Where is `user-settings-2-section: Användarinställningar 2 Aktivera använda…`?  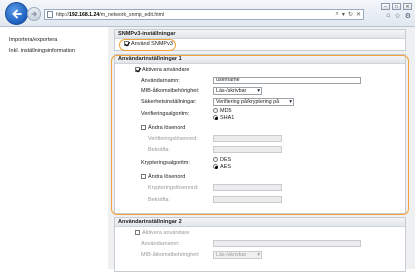
user-settings-2-section: Användarinställningar 2 Aktivera använda… is located at coordinates (260, 244).